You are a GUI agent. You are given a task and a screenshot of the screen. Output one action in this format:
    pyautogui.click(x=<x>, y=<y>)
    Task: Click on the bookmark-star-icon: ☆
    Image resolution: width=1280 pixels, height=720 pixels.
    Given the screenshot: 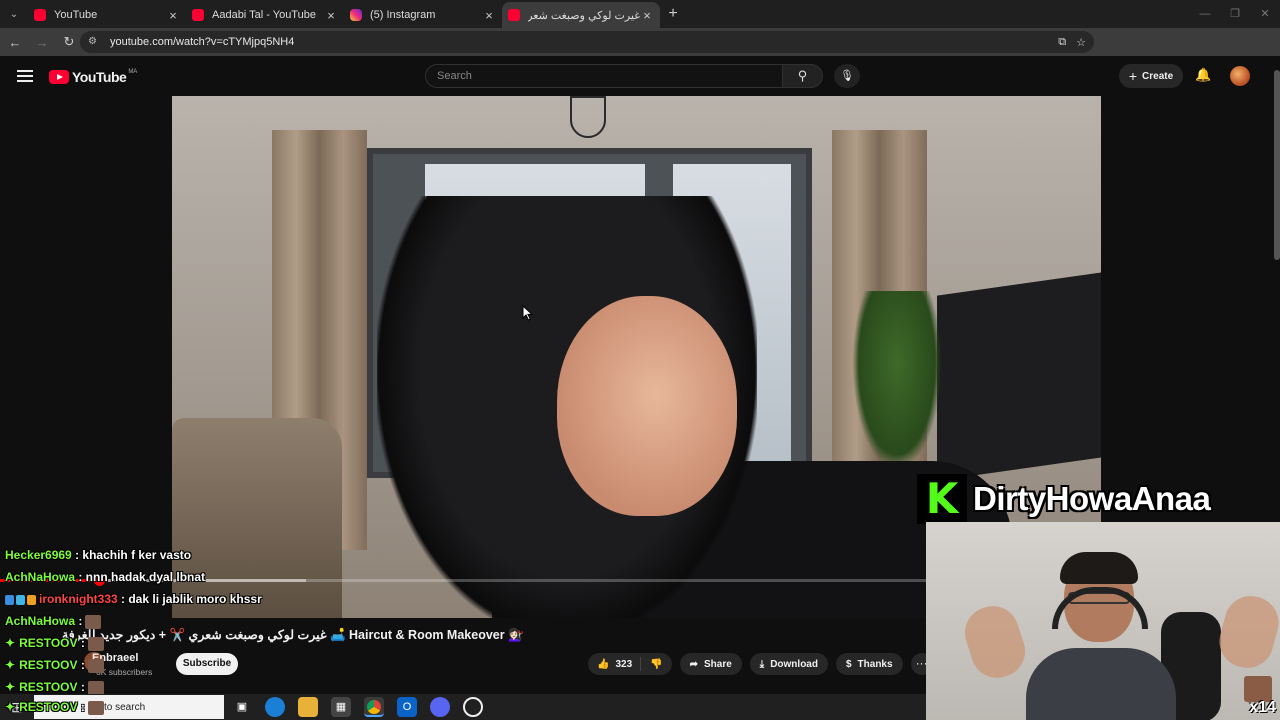 What is the action you would take?
    pyautogui.click(x=1081, y=42)
    